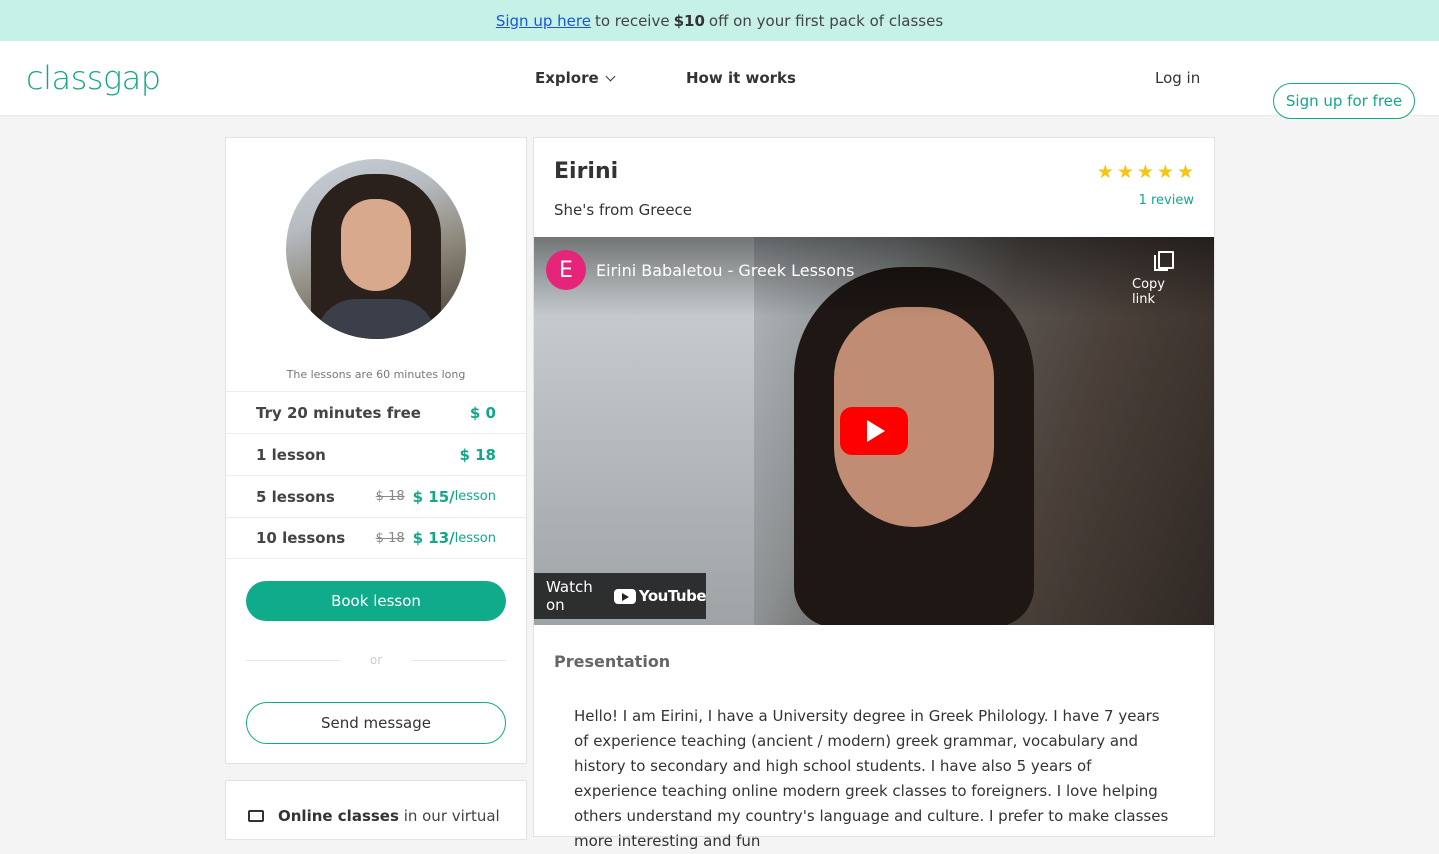 The height and width of the screenshot is (854, 1439). Describe the element at coordinates (586, 171) in the screenshot. I see `teacher-name: Eirini` at that location.